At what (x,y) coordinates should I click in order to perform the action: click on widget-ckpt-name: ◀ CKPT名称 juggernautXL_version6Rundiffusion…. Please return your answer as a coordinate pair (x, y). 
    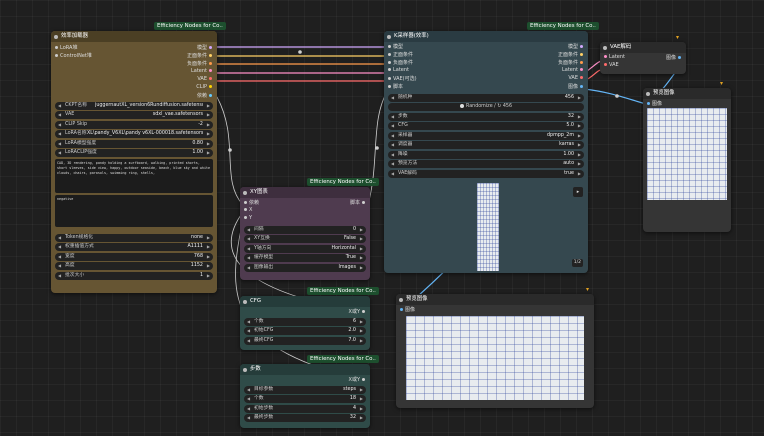
    Looking at the image, I should click on (134, 105).